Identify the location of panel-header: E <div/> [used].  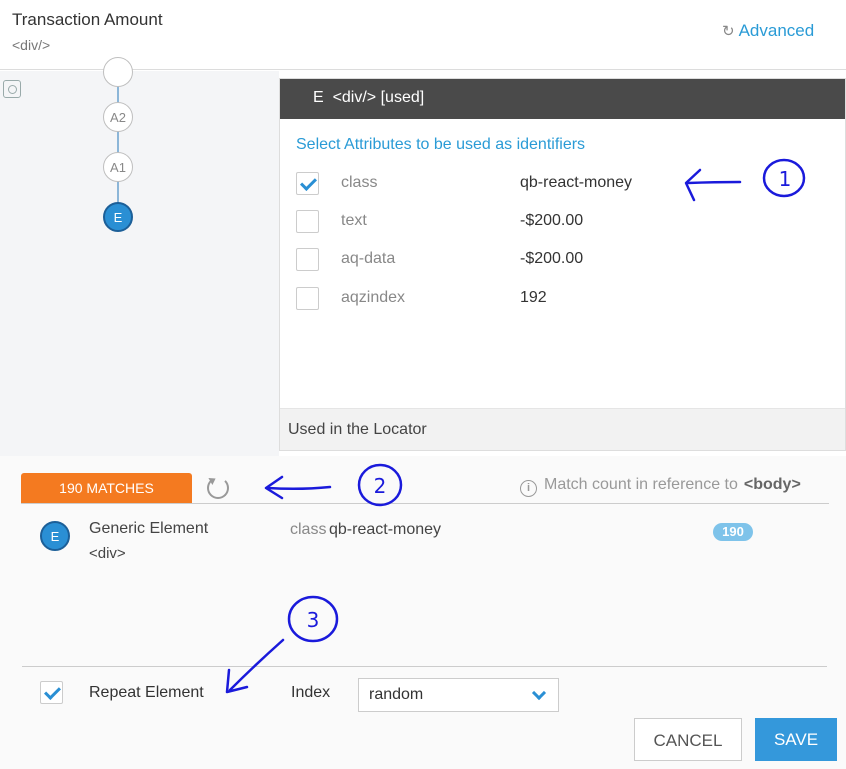
(562, 99).